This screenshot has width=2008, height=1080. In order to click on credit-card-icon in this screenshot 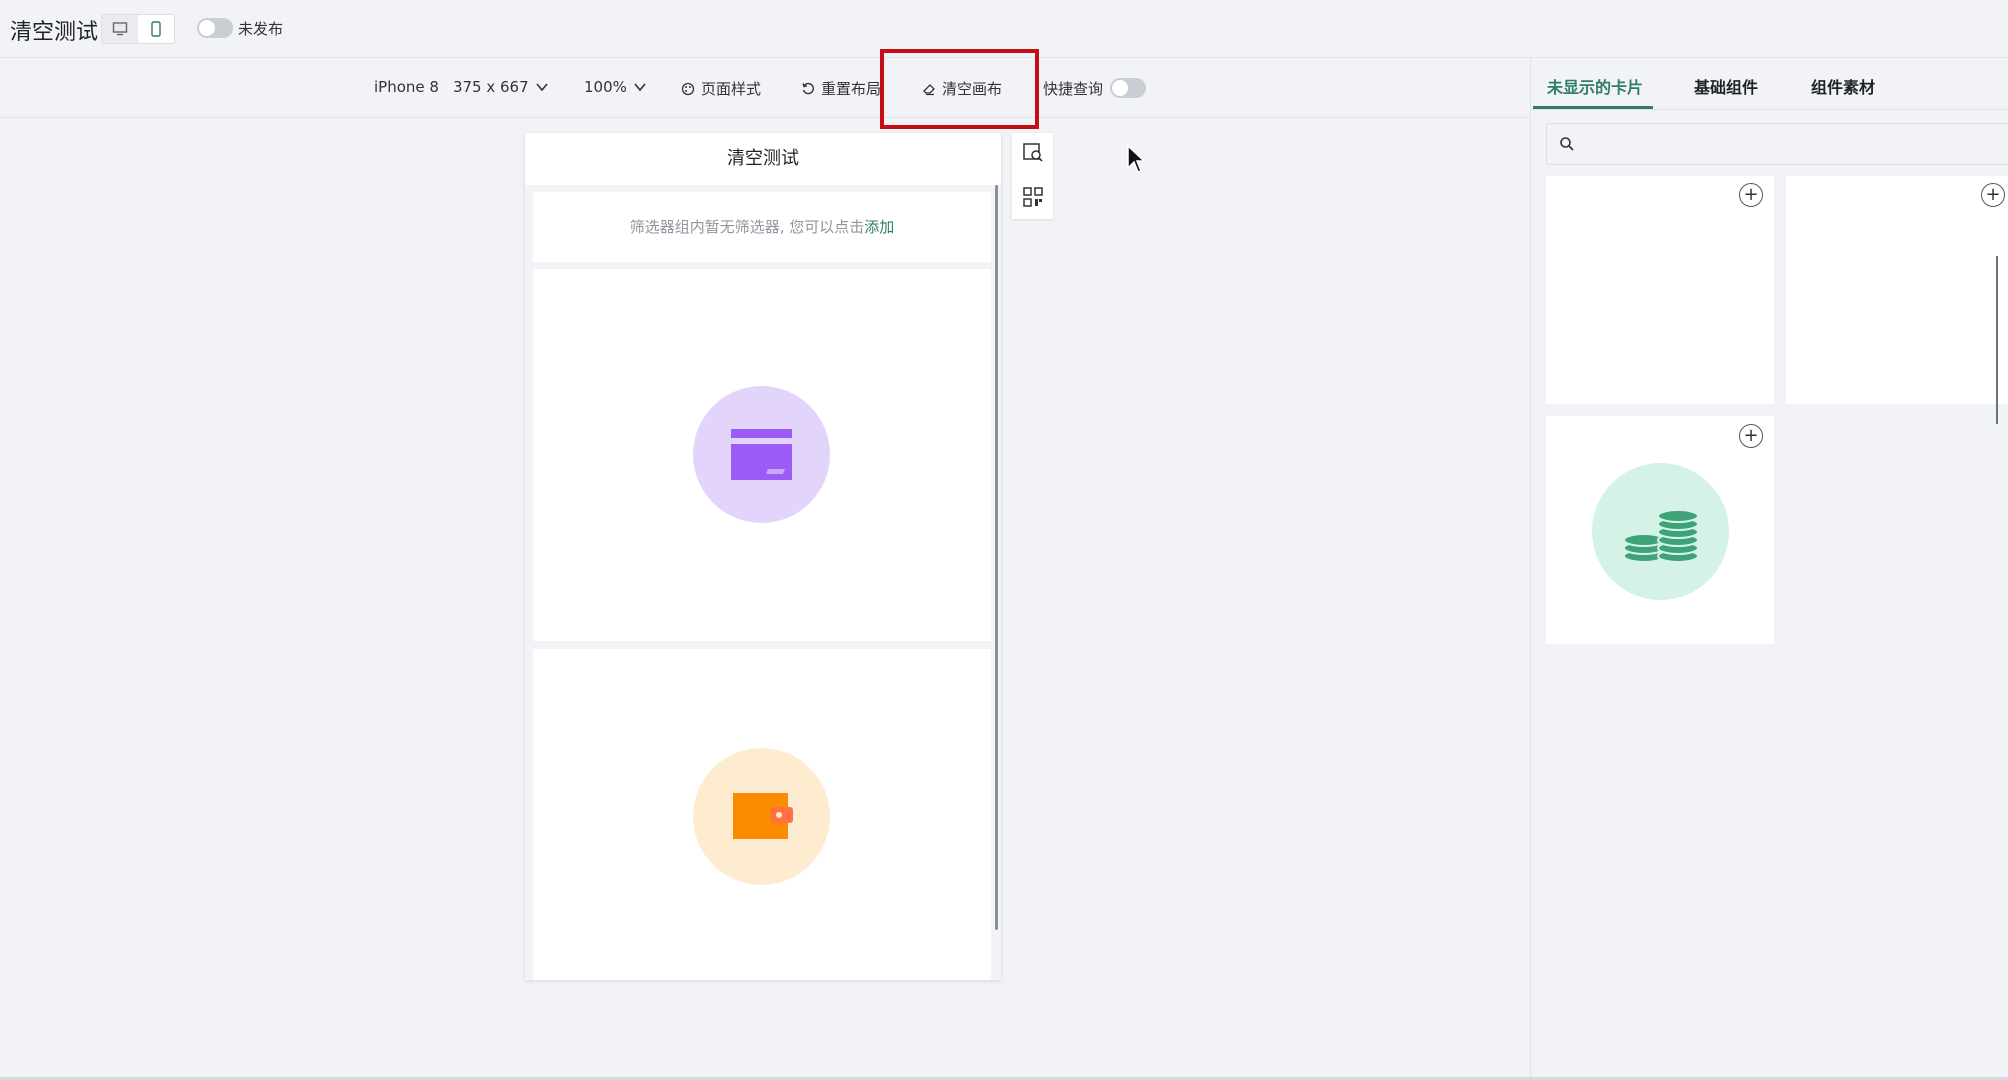, I will do `click(761, 454)`.